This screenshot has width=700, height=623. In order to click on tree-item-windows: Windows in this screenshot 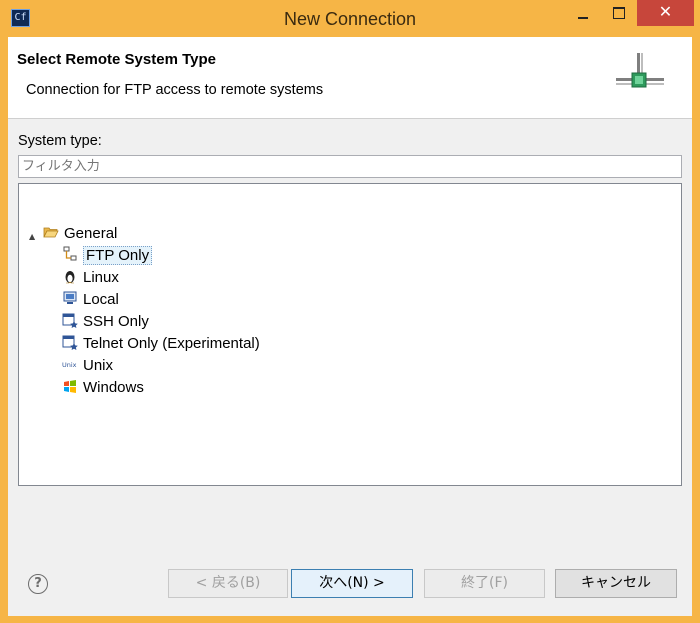, I will do `click(103, 388)`.